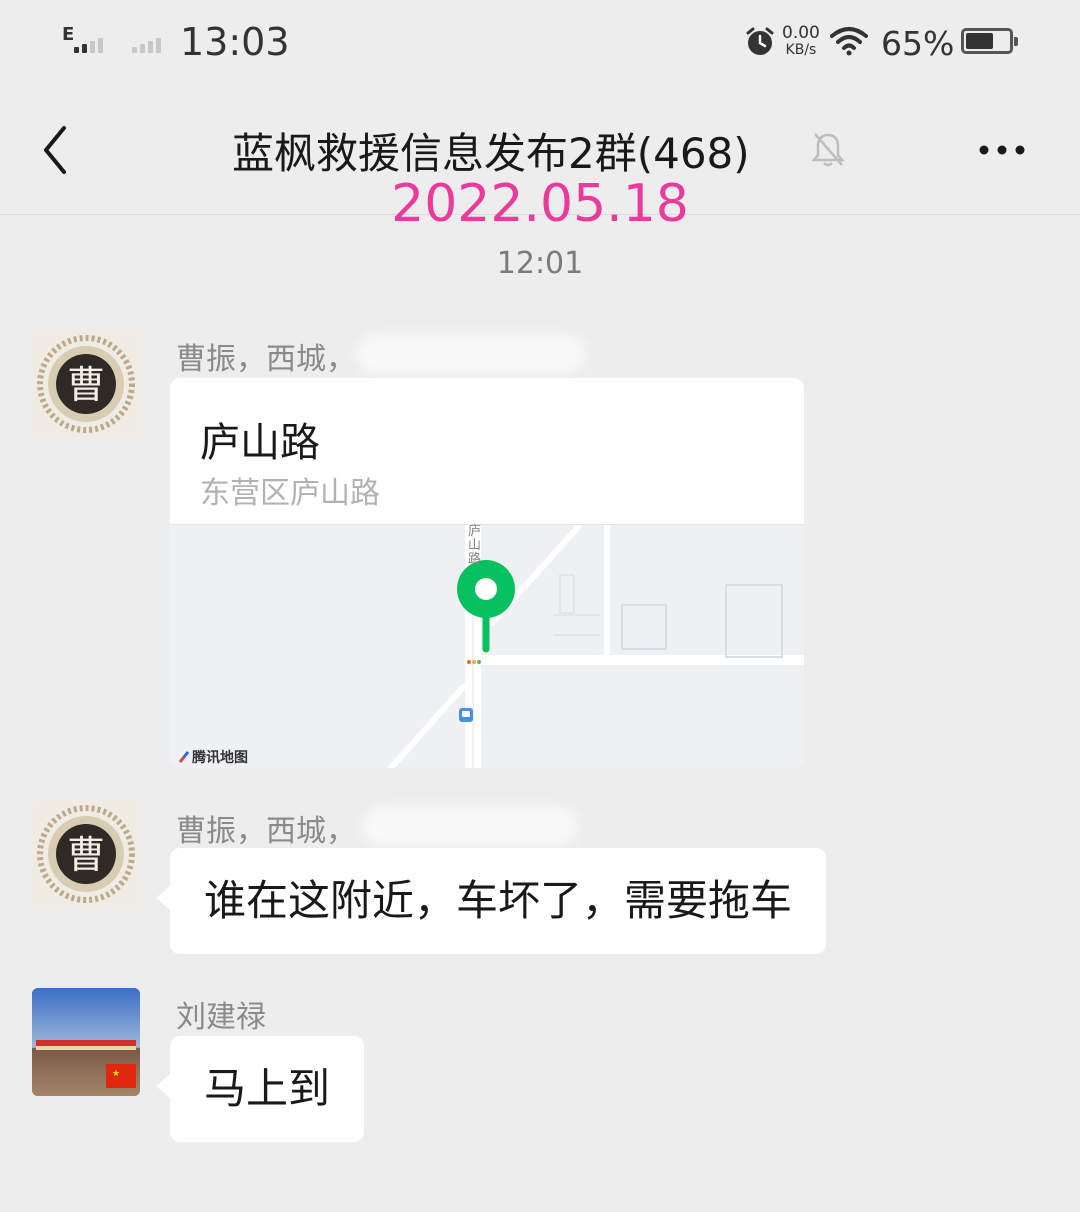 The image size is (1080, 1212). Describe the element at coordinates (989, 41) in the screenshot. I see `battery-icon` at that location.